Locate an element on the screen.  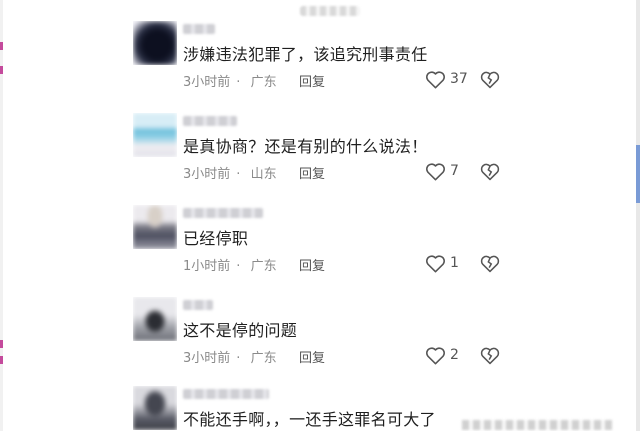
like-button: 37 is located at coordinates (446, 79).